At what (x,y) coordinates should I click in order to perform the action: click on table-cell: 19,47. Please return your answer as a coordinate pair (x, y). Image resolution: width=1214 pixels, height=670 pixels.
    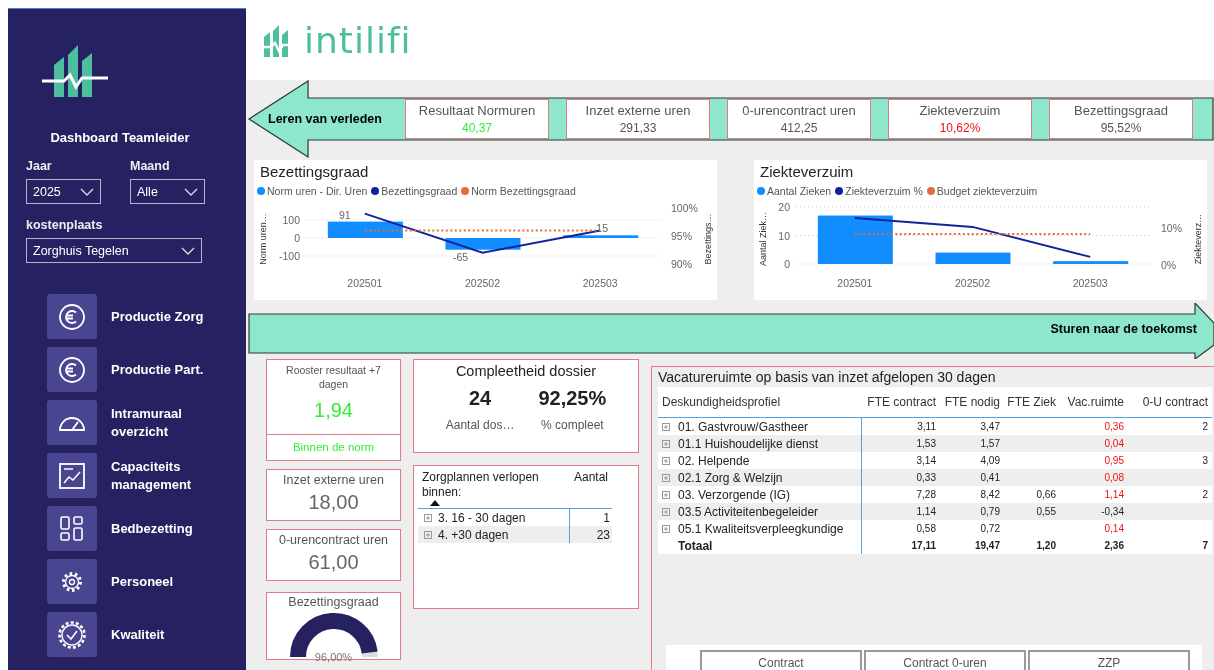
    Looking at the image, I should click on (987, 545).